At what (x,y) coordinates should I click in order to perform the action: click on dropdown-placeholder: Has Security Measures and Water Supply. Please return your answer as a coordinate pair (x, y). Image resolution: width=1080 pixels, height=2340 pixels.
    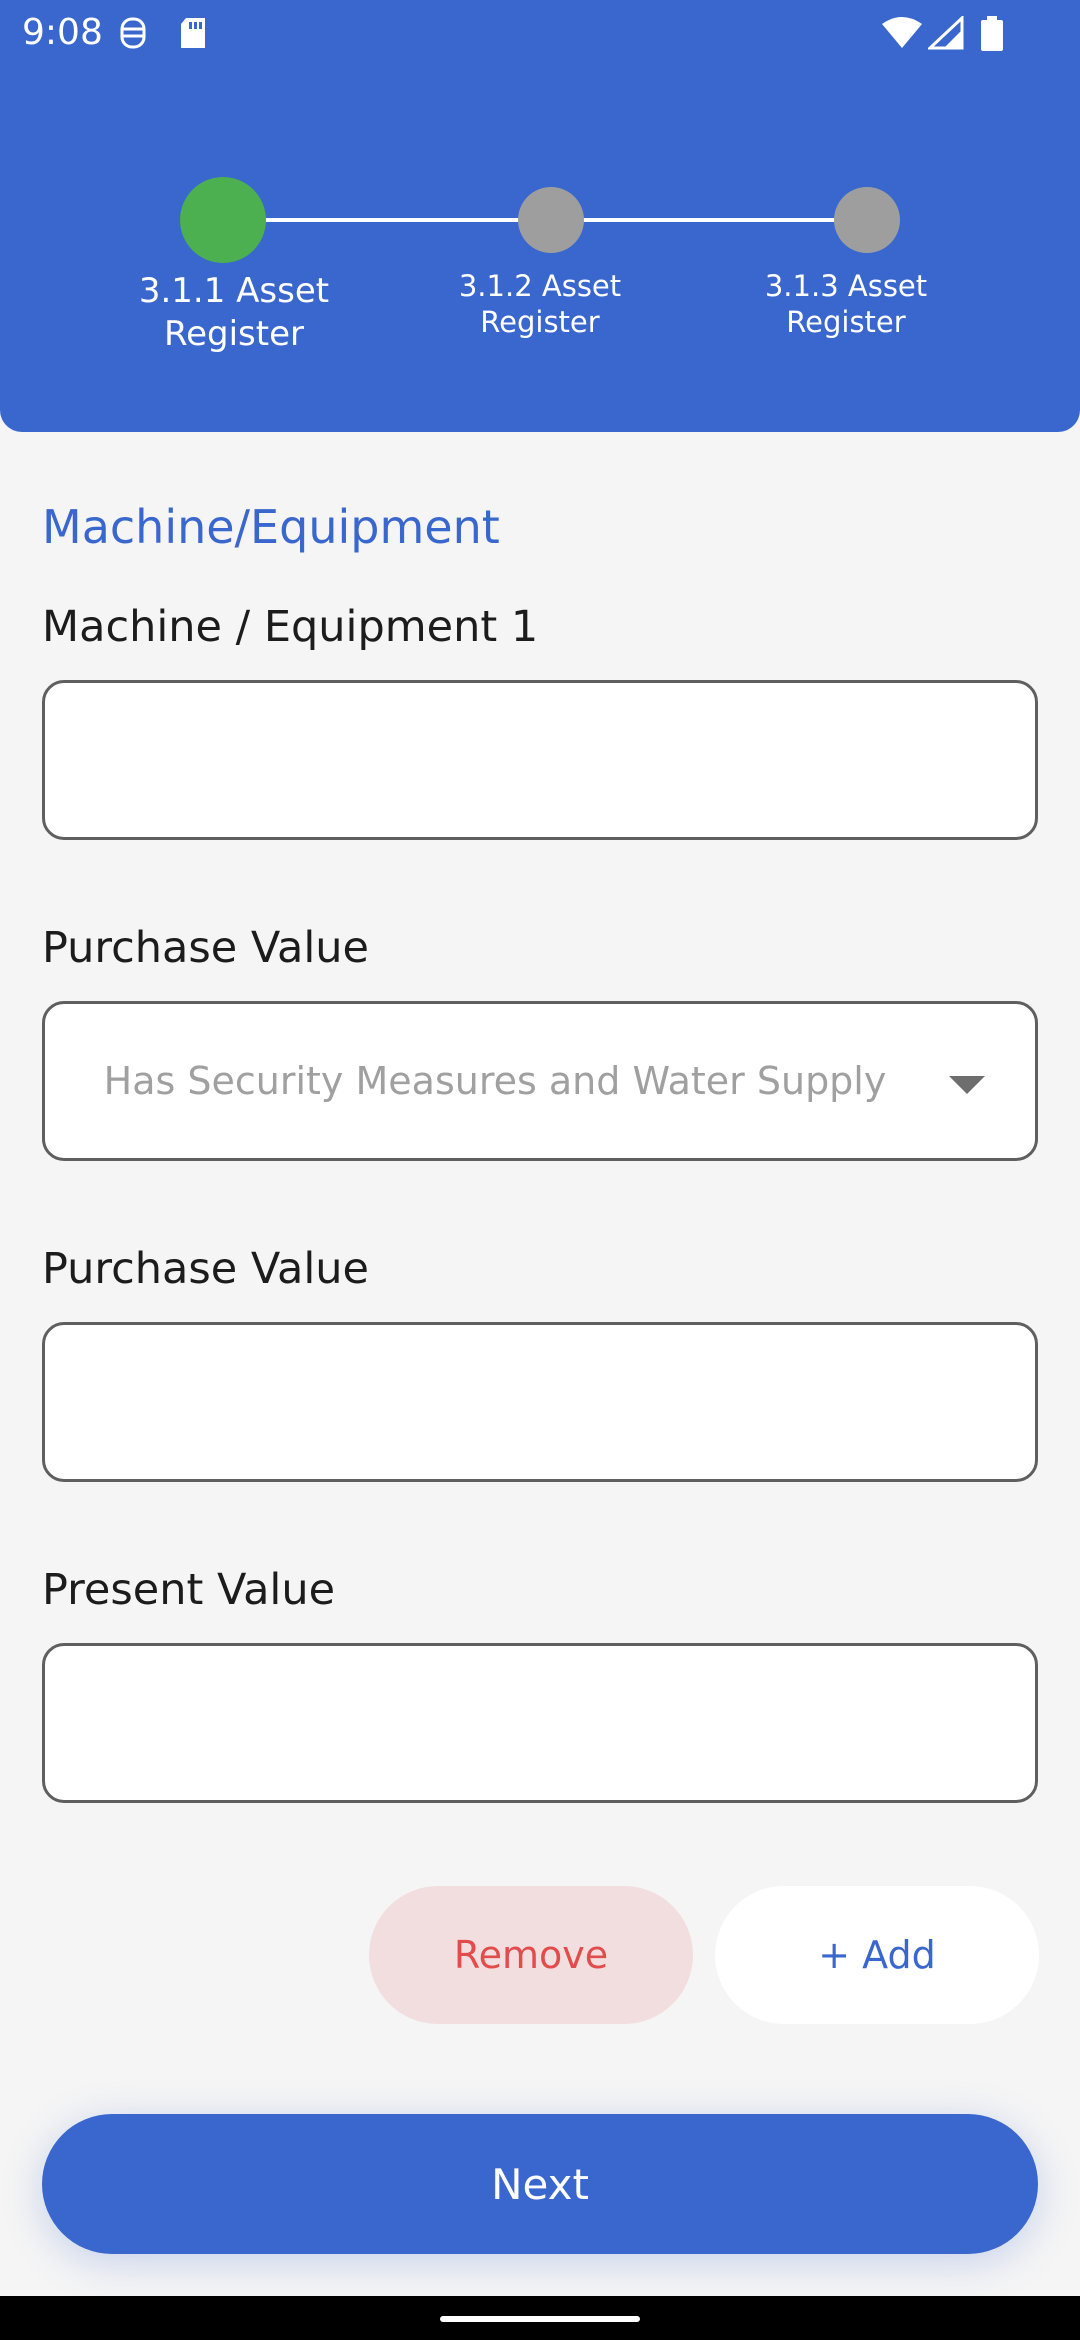
    Looking at the image, I should click on (495, 1081).